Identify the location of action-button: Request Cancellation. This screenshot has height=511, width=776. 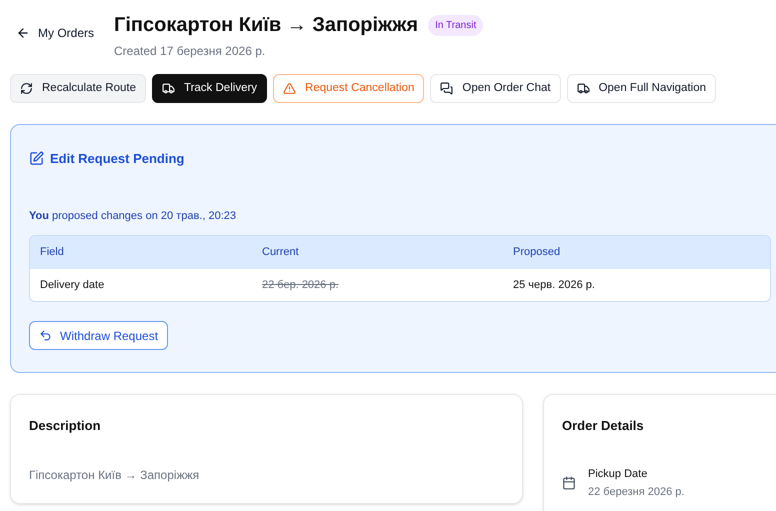
(348, 88).